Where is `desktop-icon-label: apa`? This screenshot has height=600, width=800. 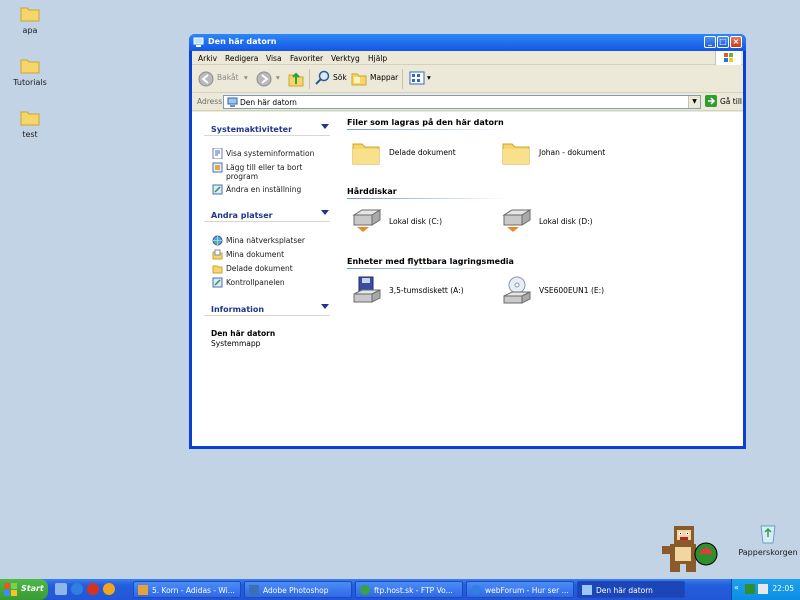 desktop-icon-label: apa is located at coordinates (30, 30).